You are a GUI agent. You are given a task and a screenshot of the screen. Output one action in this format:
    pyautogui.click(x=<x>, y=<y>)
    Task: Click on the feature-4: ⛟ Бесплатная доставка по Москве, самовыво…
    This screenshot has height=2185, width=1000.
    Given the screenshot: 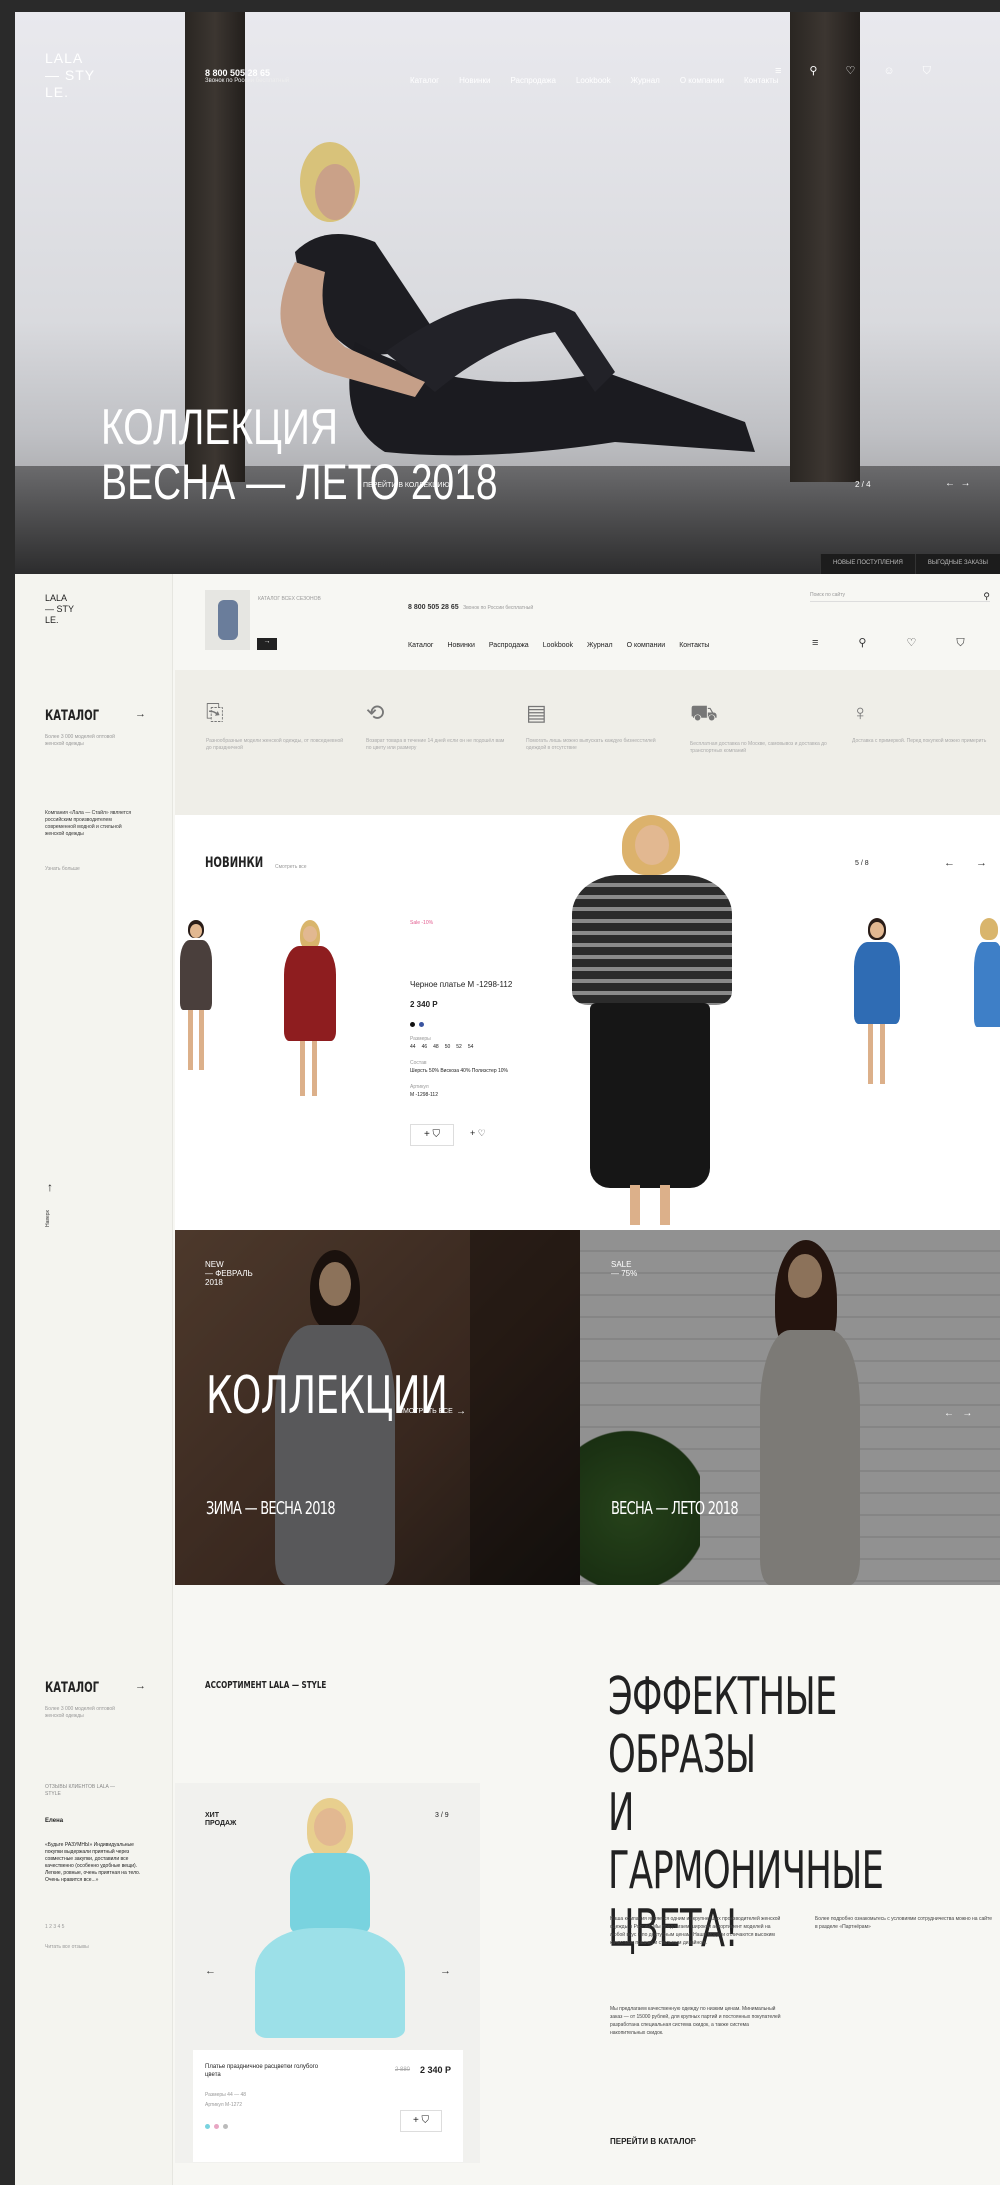 What is the action you would take?
    pyautogui.click(x=760, y=727)
    